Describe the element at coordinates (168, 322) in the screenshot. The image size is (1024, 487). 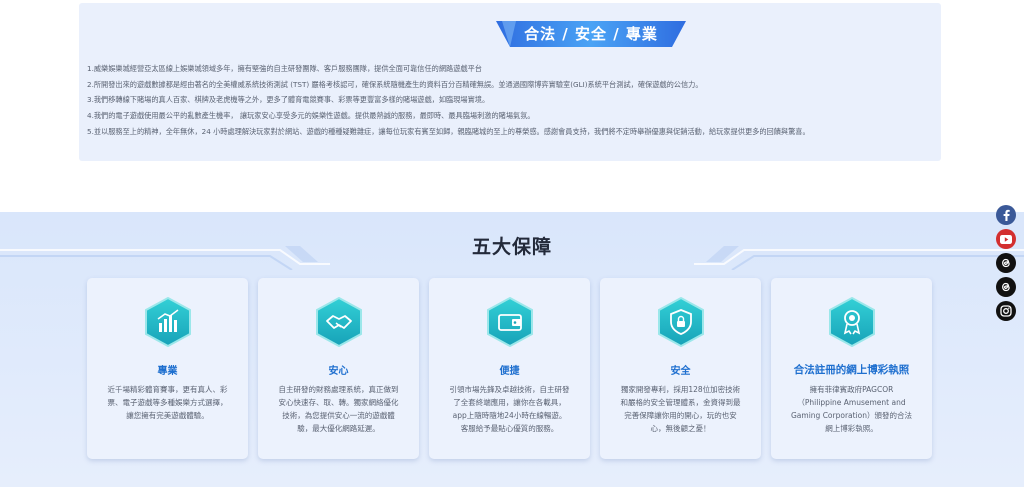
I see `chart-bars-icon` at that location.